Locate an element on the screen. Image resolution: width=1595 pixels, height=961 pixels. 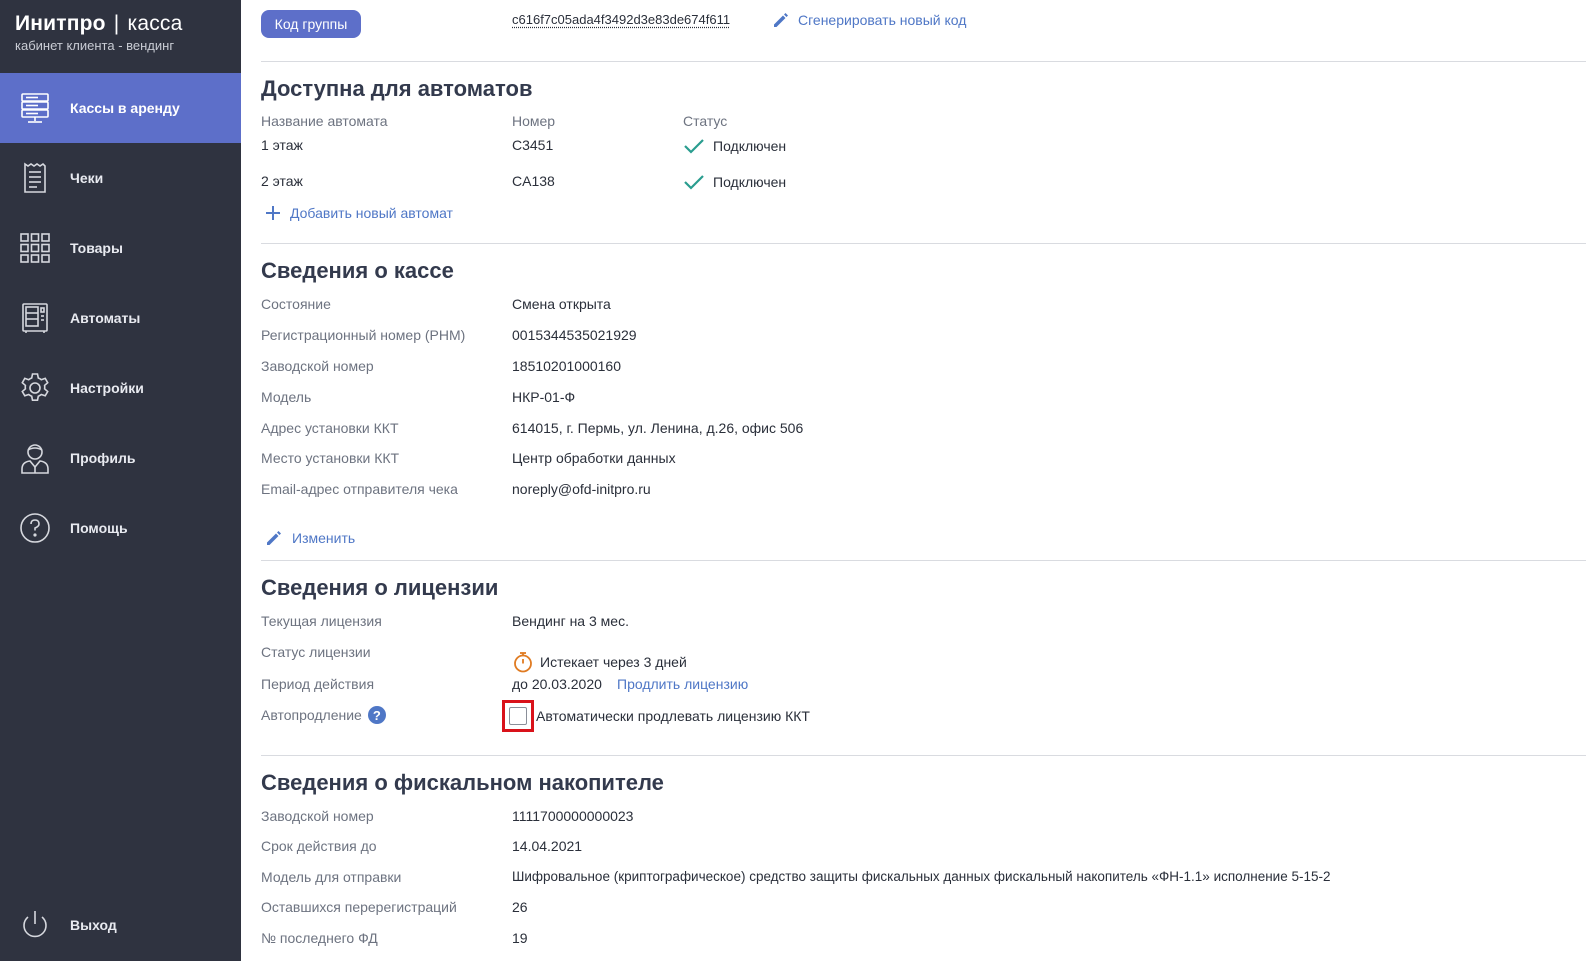
license-status: Истекает через 3 дней is located at coordinates (599, 662).